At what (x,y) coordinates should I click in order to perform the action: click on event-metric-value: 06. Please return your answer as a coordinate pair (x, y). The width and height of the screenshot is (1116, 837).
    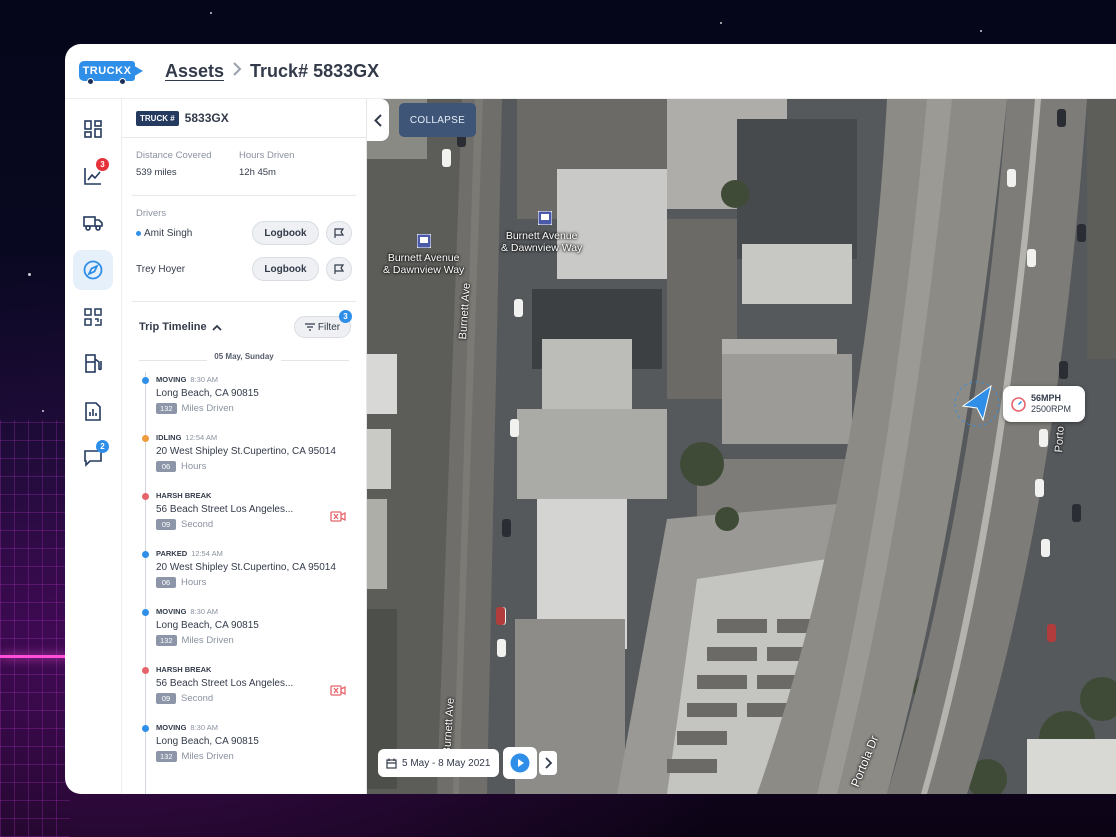
    Looking at the image, I should click on (166, 466).